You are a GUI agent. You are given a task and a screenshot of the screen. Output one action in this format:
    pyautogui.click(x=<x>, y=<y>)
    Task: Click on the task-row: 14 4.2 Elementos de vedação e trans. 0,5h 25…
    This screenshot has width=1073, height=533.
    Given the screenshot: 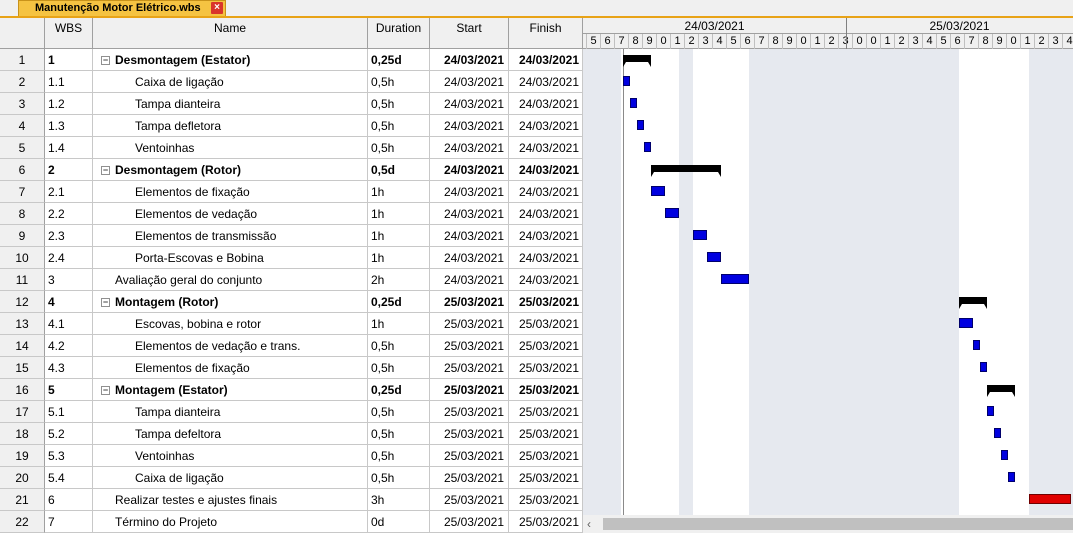 What is the action you would take?
    pyautogui.click(x=291, y=346)
    